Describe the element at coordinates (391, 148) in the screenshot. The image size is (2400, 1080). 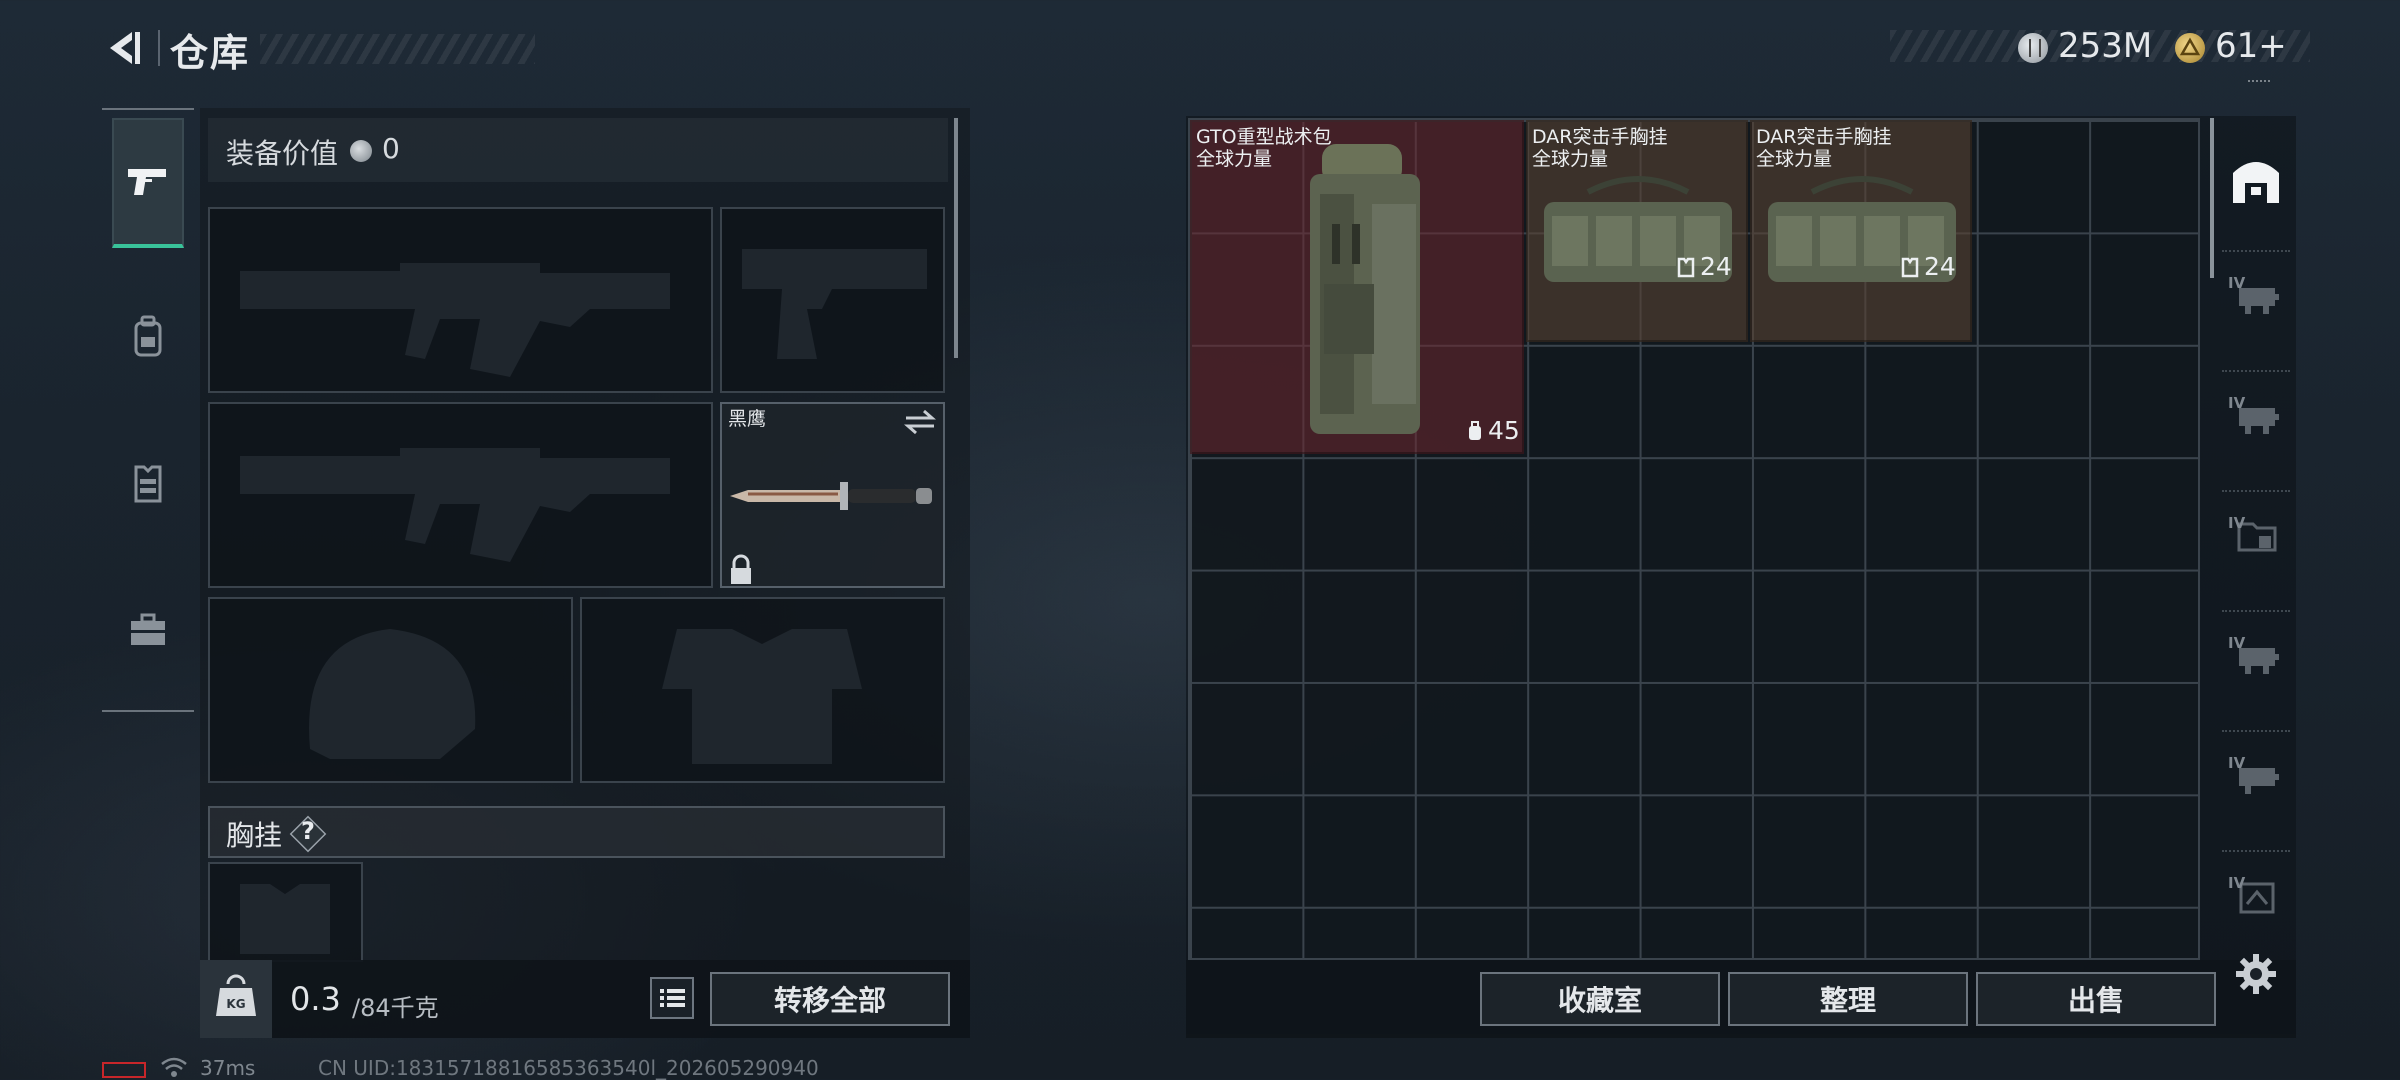
I see `equipment-value-amount: 0` at that location.